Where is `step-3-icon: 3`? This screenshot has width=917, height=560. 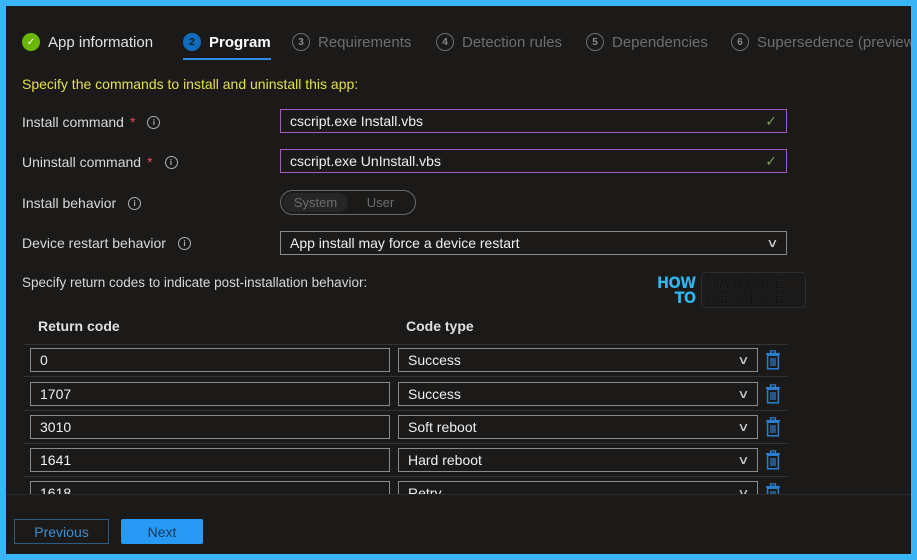
step-3-icon: 3 is located at coordinates (301, 42).